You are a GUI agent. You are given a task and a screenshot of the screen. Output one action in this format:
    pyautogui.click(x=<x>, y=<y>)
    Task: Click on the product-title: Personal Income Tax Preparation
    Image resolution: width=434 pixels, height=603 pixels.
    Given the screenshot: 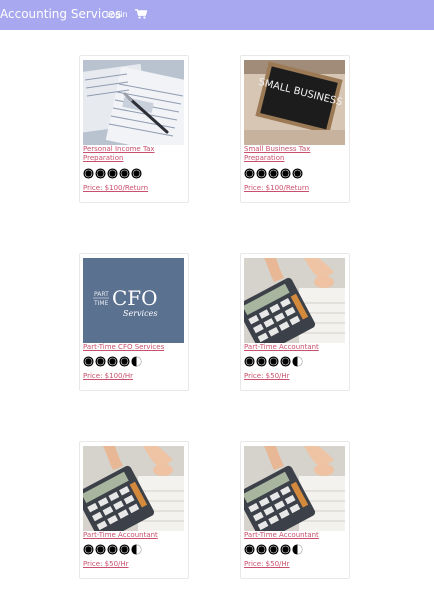 What is the action you would take?
    pyautogui.click(x=133, y=154)
    